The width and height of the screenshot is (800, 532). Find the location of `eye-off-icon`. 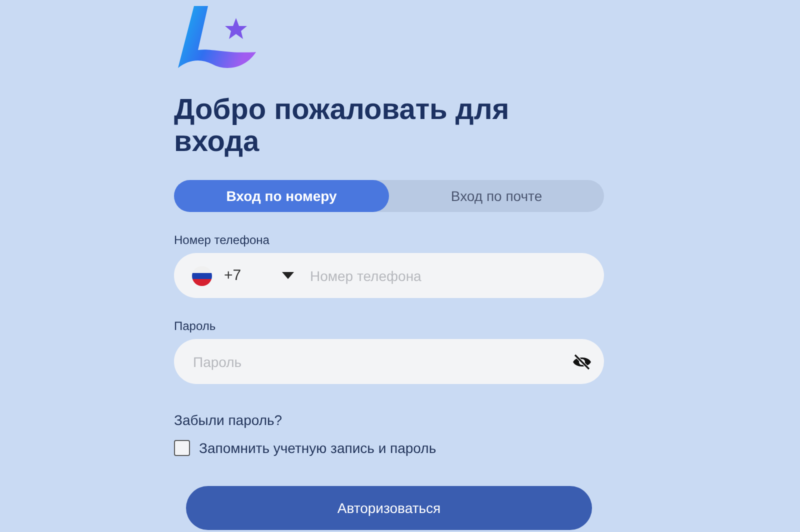

eye-off-icon is located at coordinates (582, 362).